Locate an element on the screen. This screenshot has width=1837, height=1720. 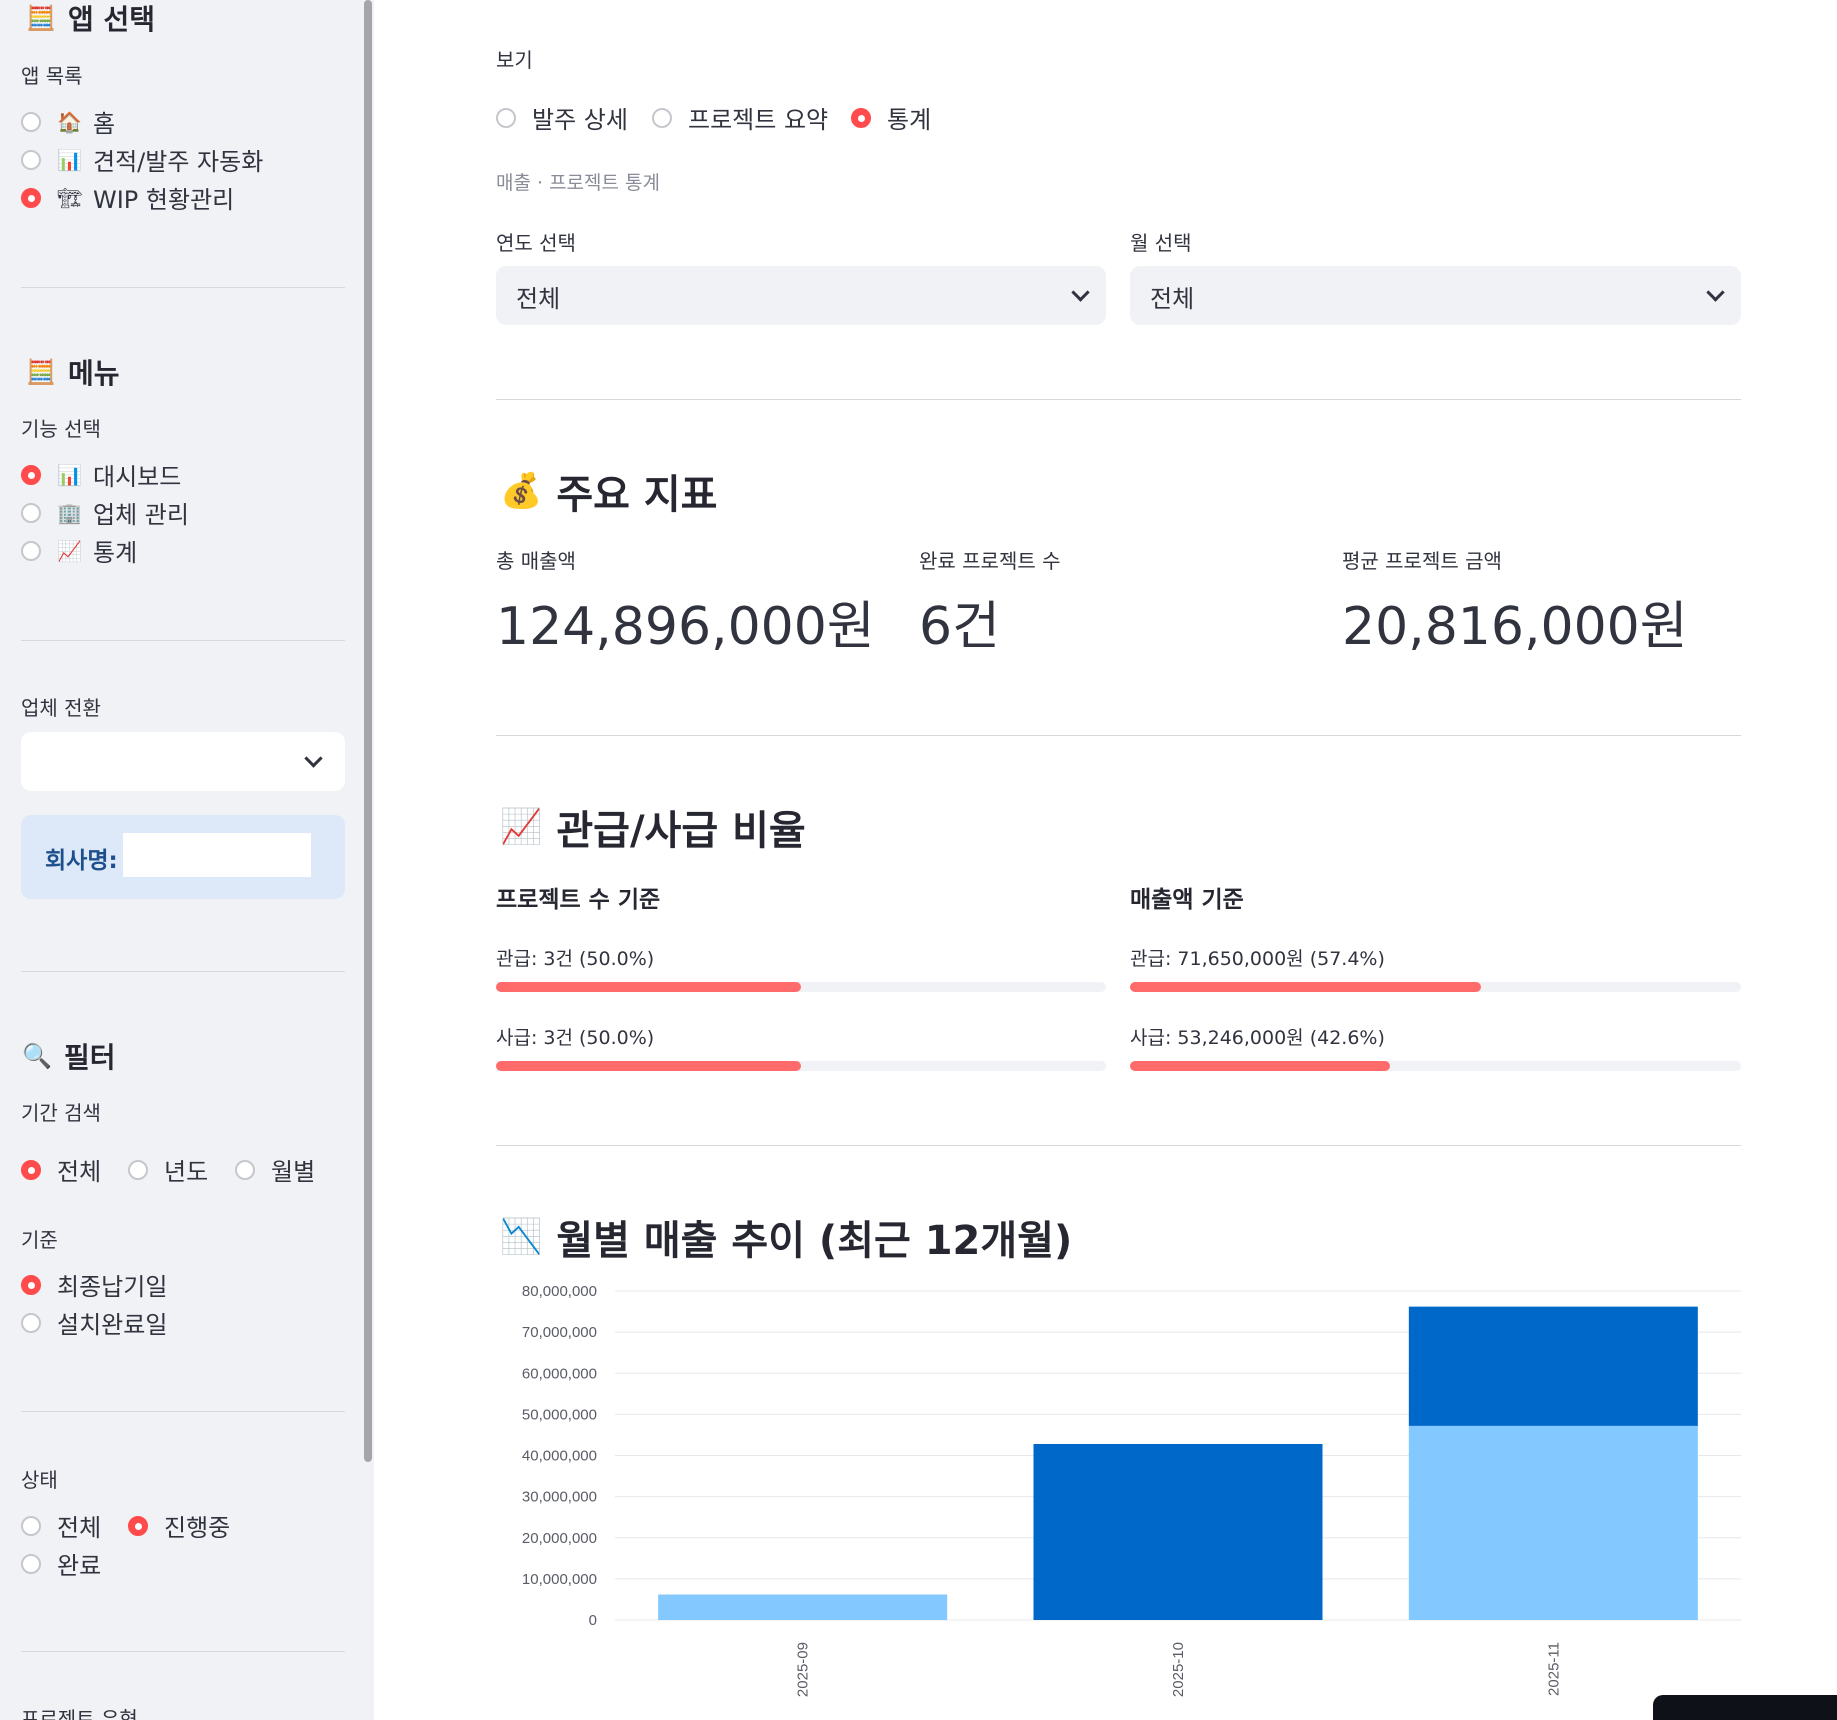
metric-label-completed-projects: 완료 프로젝트 수 is located at coordinates (990, 561).